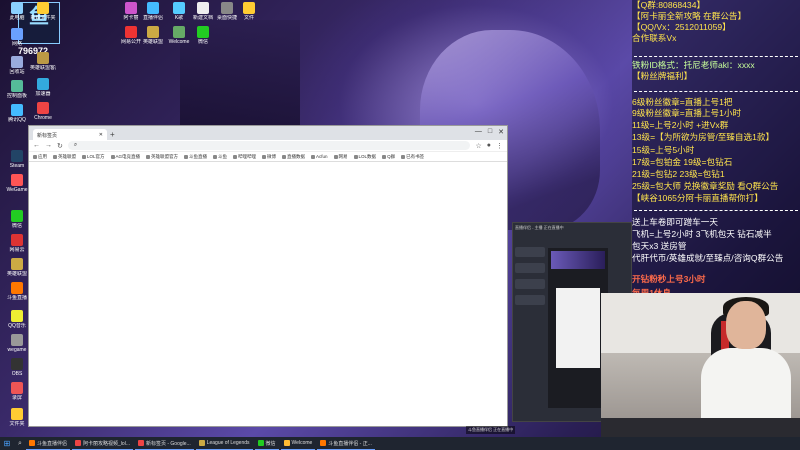 The image size is (800, 450). Describe the element at coordinates (669, 5) in the screenshot. I see `overlay-text-line: 【Q群:80868434】` at that location.